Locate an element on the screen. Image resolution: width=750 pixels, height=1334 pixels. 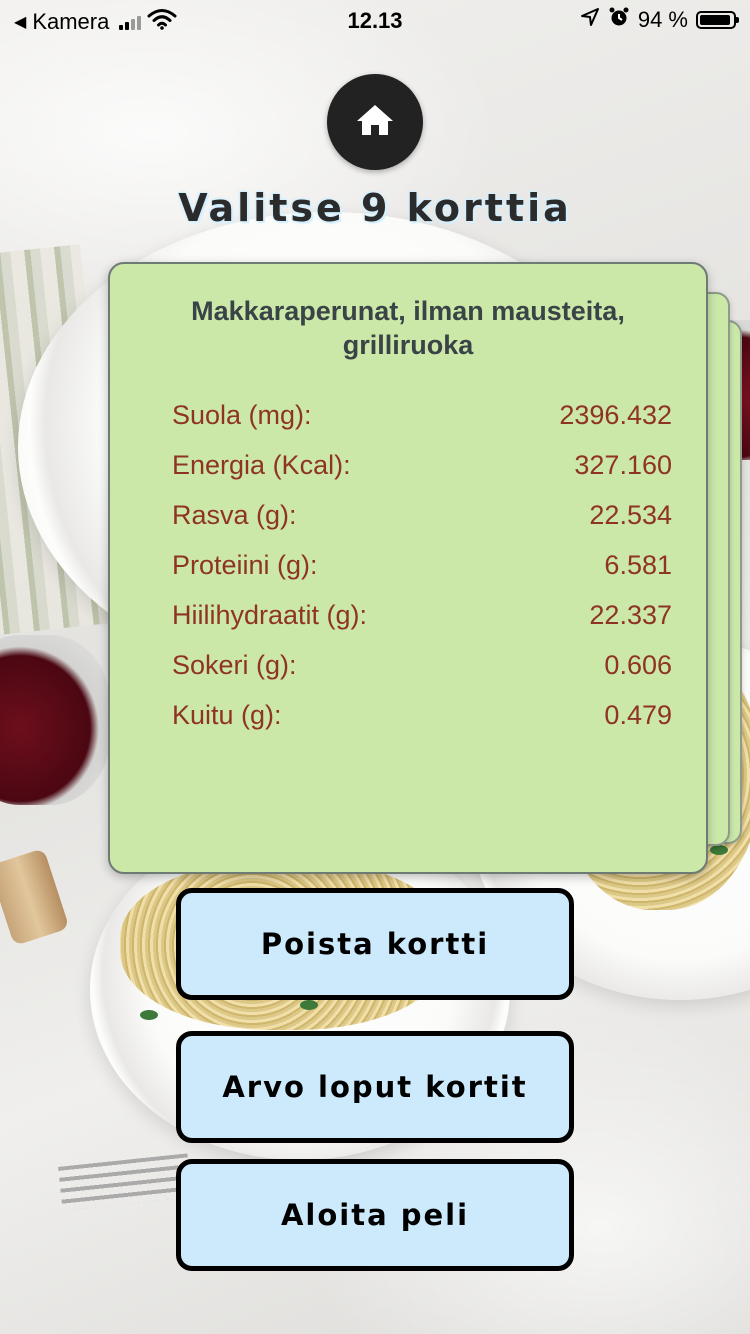
stat-value: 22.337 is located at coordinates (630, 615).